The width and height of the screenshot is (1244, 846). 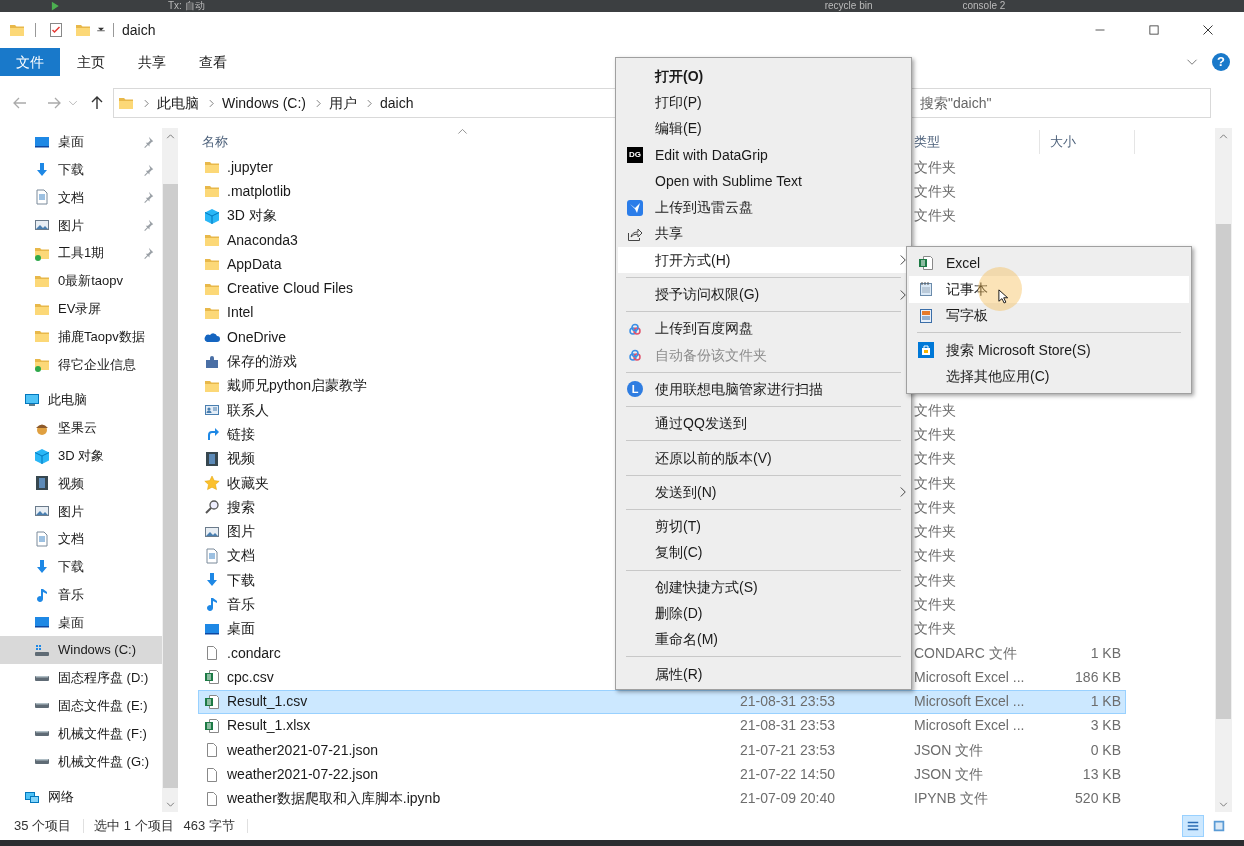 What do you see at coordinates (81, 678) in the screenshot?
I see `nav-item: 固态程序盘 (D:)` at bounding box center [81, 678].